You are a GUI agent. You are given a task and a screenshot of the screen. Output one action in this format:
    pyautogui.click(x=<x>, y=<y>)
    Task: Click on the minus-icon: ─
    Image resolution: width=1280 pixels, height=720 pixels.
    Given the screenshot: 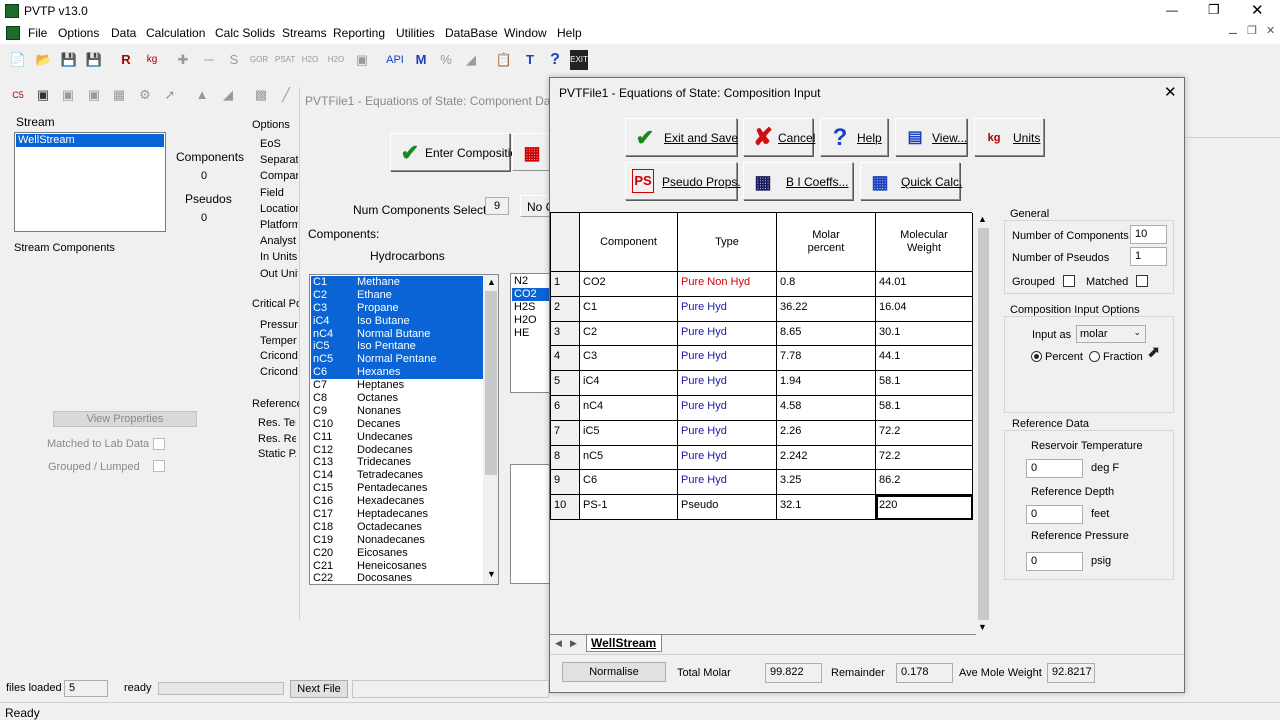 What is the action you would take?
    pyautogui.click(x=209, y=60)
    